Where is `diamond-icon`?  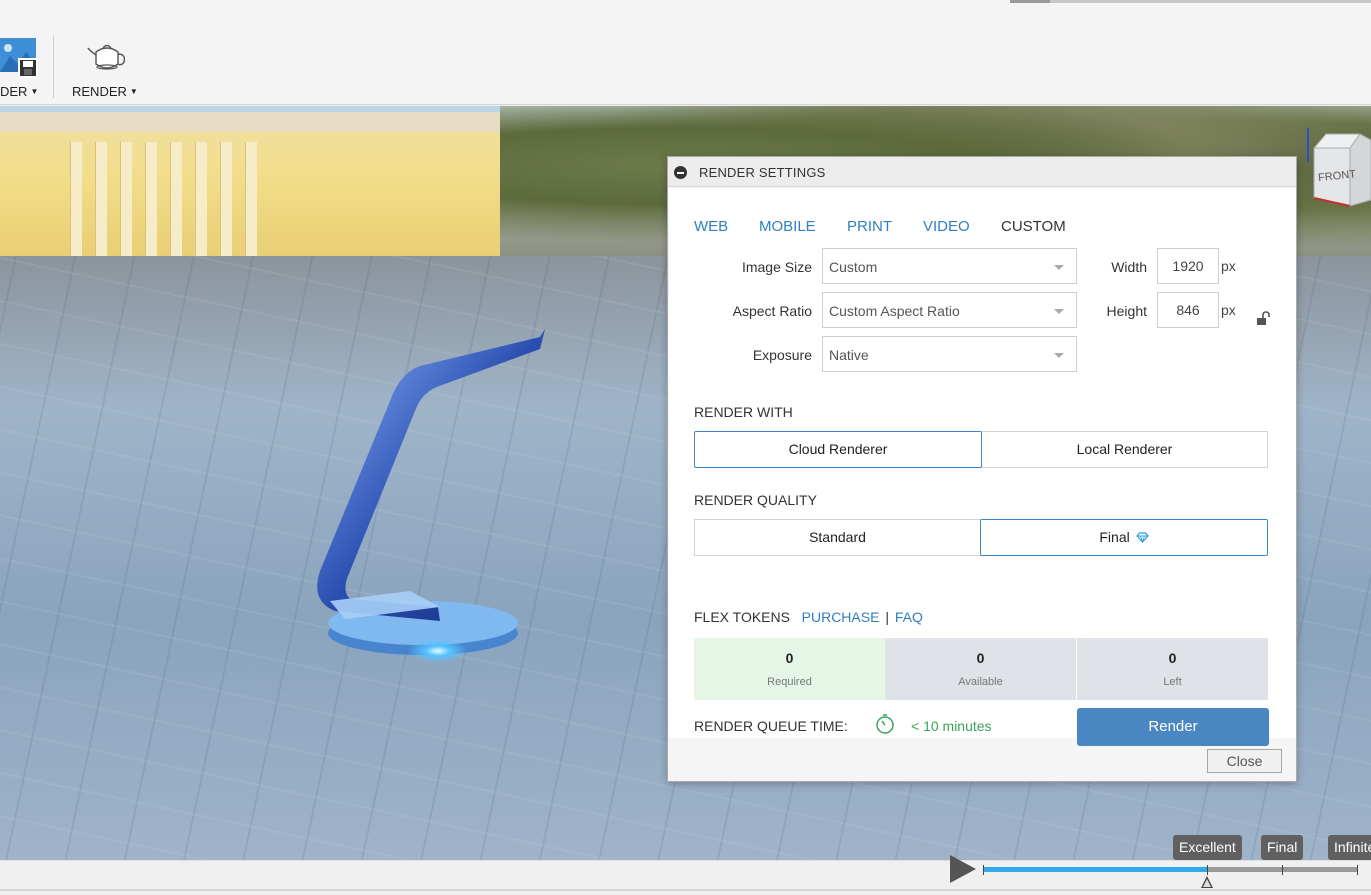 diamond-icon is located at coordinates (1142, 538).